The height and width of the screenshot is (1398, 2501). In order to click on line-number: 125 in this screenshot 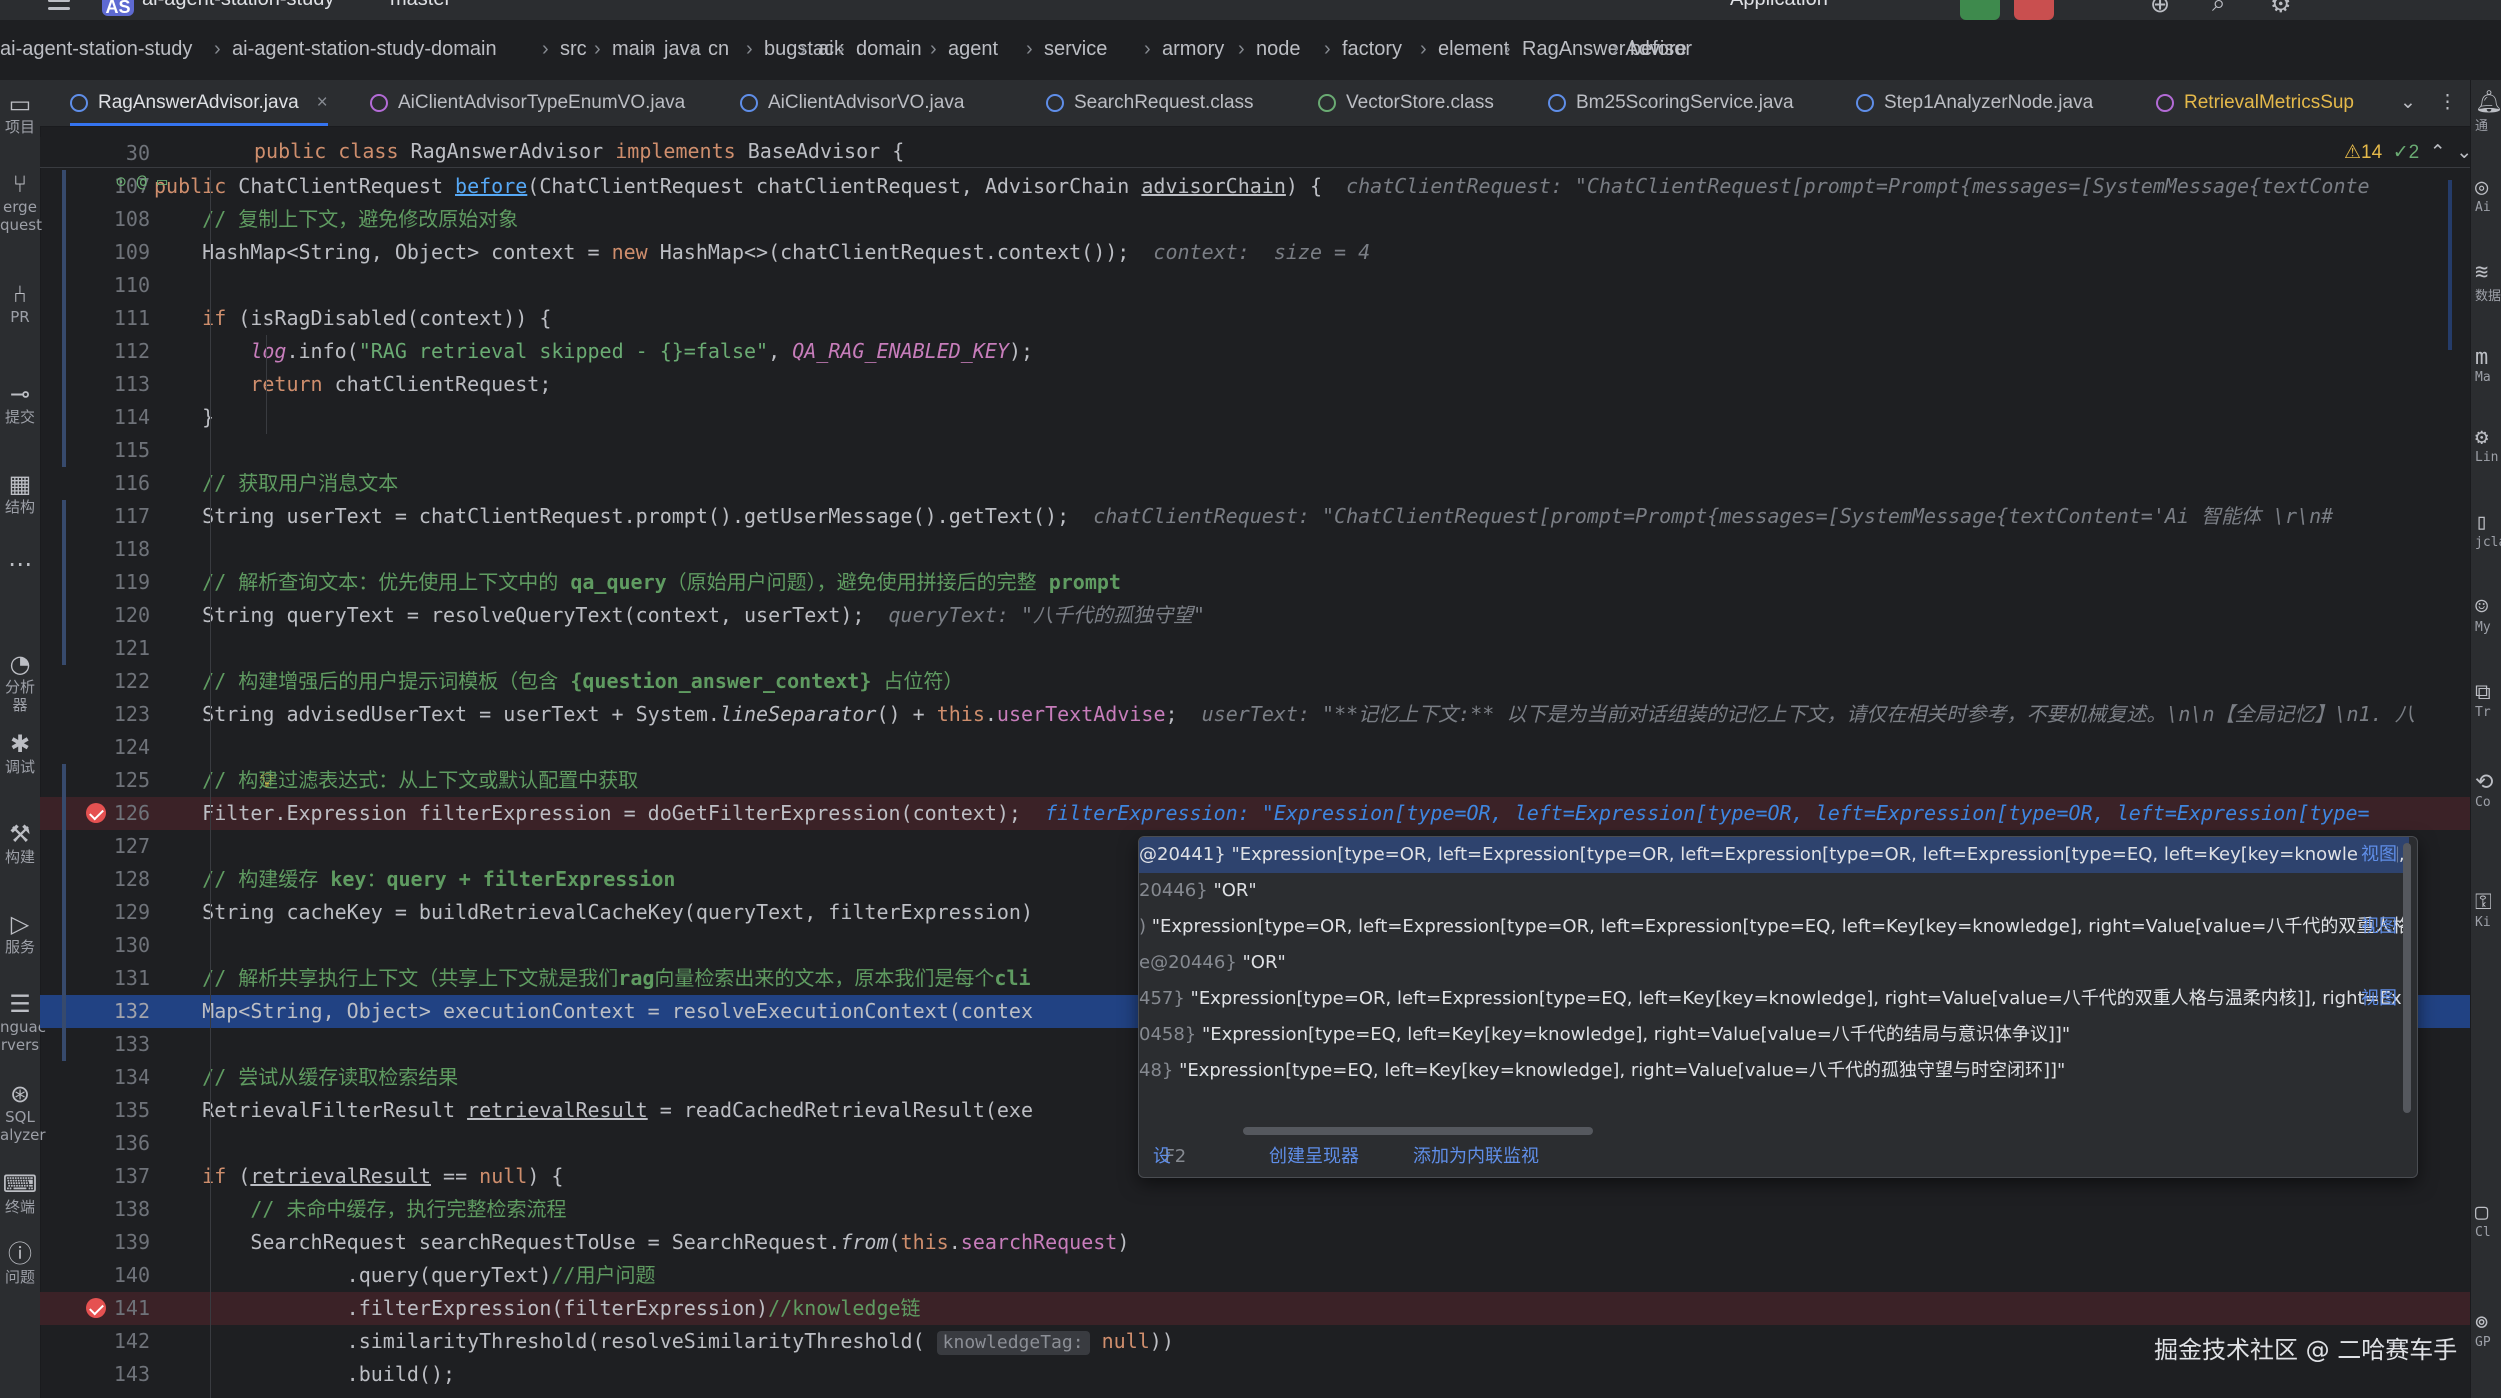, I will do `click(110, 780)`.